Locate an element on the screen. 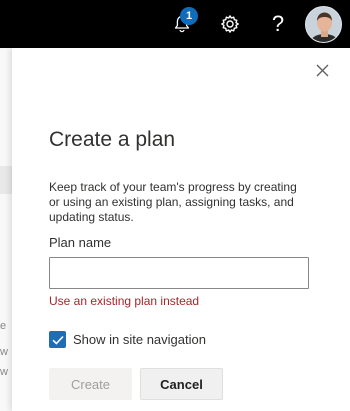  close-icon is located at coordinates (322, 70).